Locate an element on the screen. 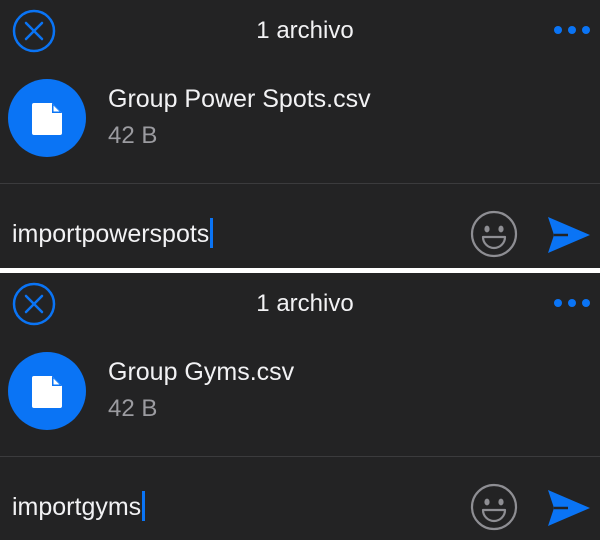  message-input: importgyms is located at coordinates (232, 507).